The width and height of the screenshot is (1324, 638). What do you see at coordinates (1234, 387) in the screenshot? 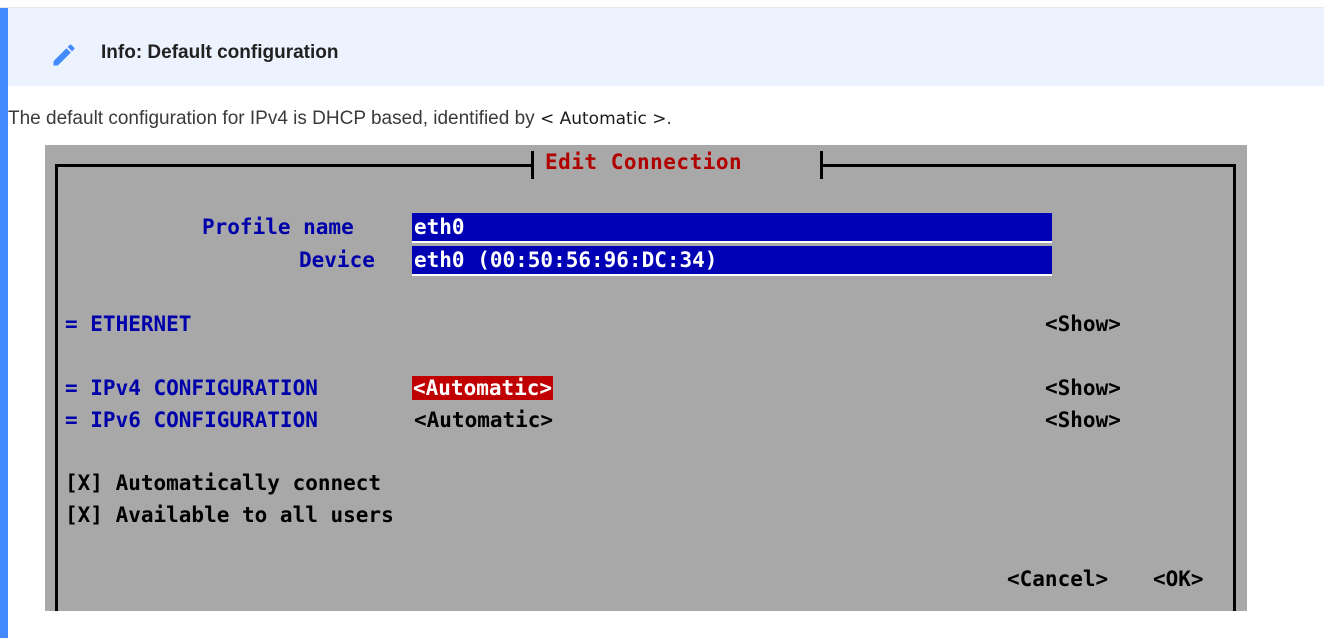
I see `frame-right` at bounding box center [1234, 387].